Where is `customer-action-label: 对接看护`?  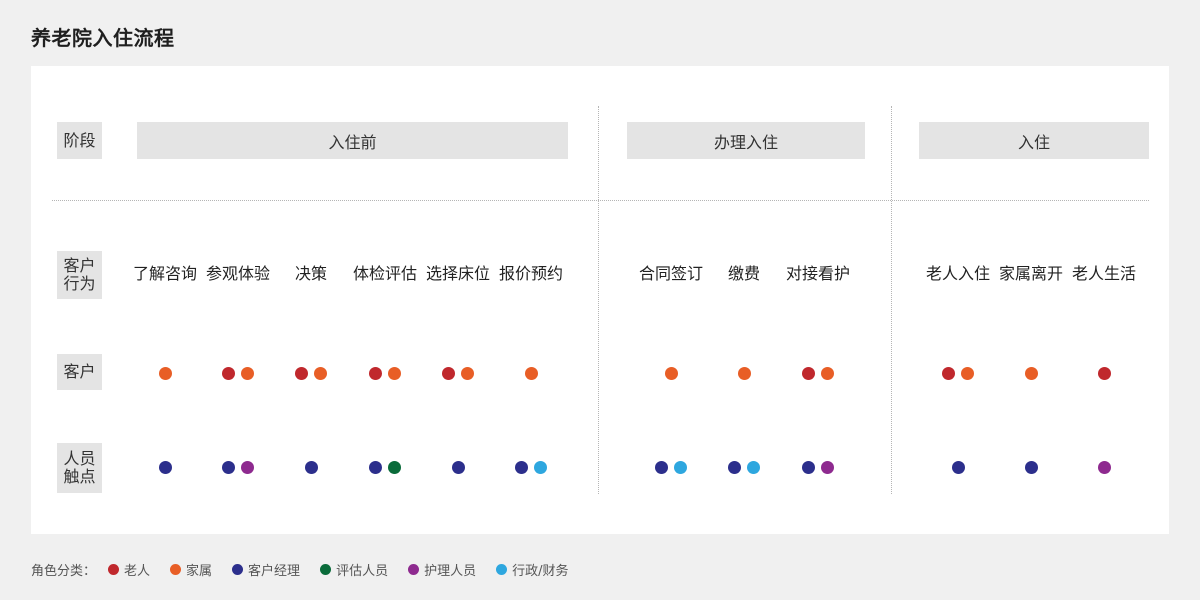
customer-action-label: 对接看护 is located at coordinates (817, 273).